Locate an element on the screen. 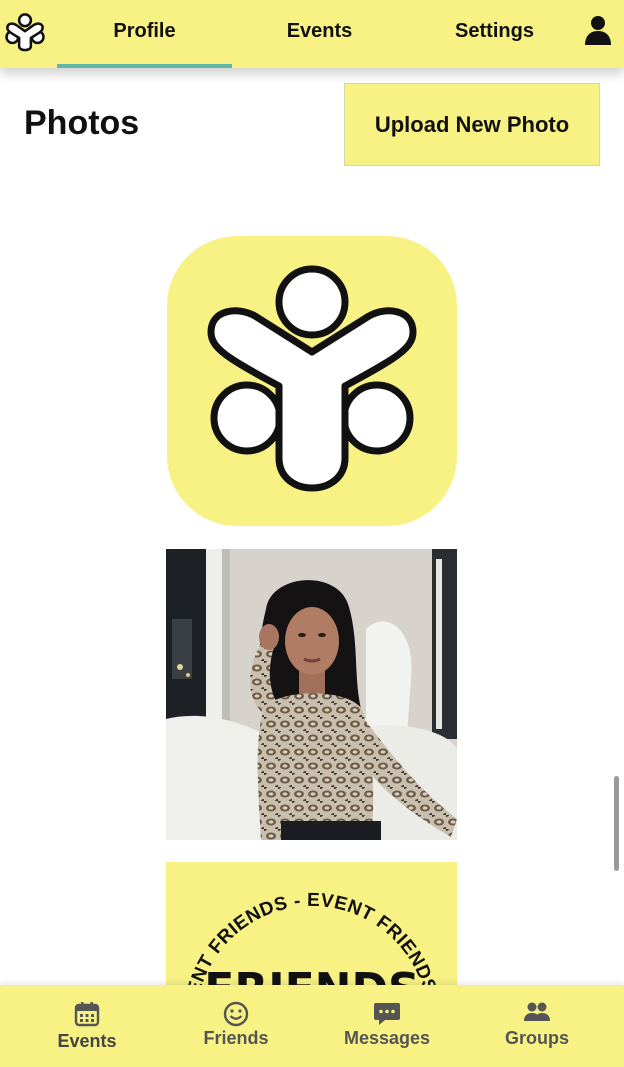 The height and width of the screenshot is (1067, 624). chat-bubble-icon is located at coordinates (387, 1014).